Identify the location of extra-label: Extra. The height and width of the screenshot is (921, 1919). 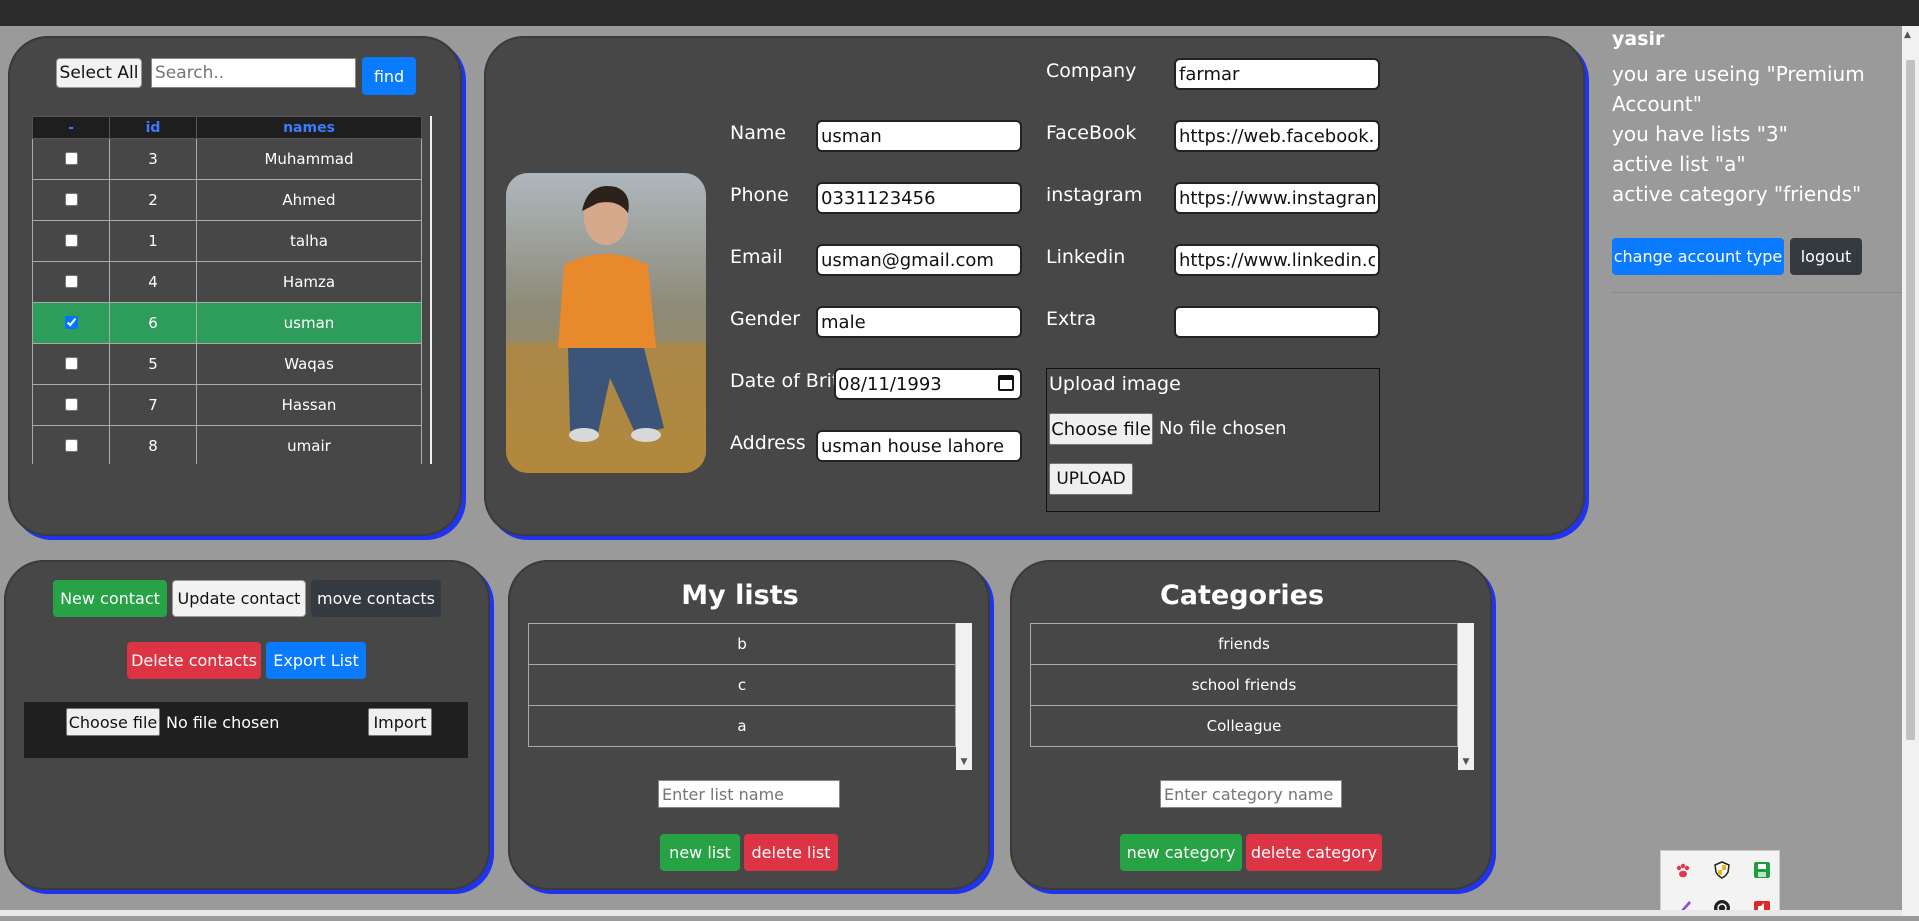
(1071, 319).